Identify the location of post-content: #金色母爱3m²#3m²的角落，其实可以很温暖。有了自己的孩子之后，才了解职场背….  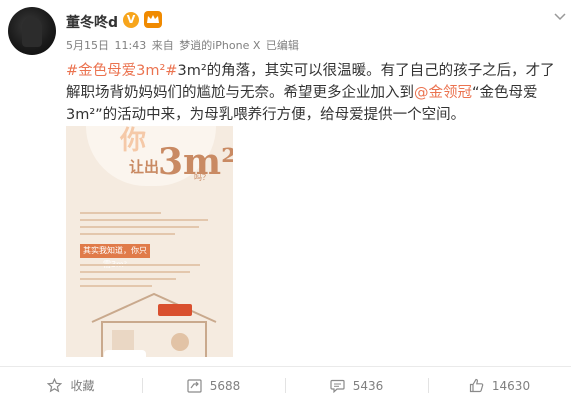
(316, 93).